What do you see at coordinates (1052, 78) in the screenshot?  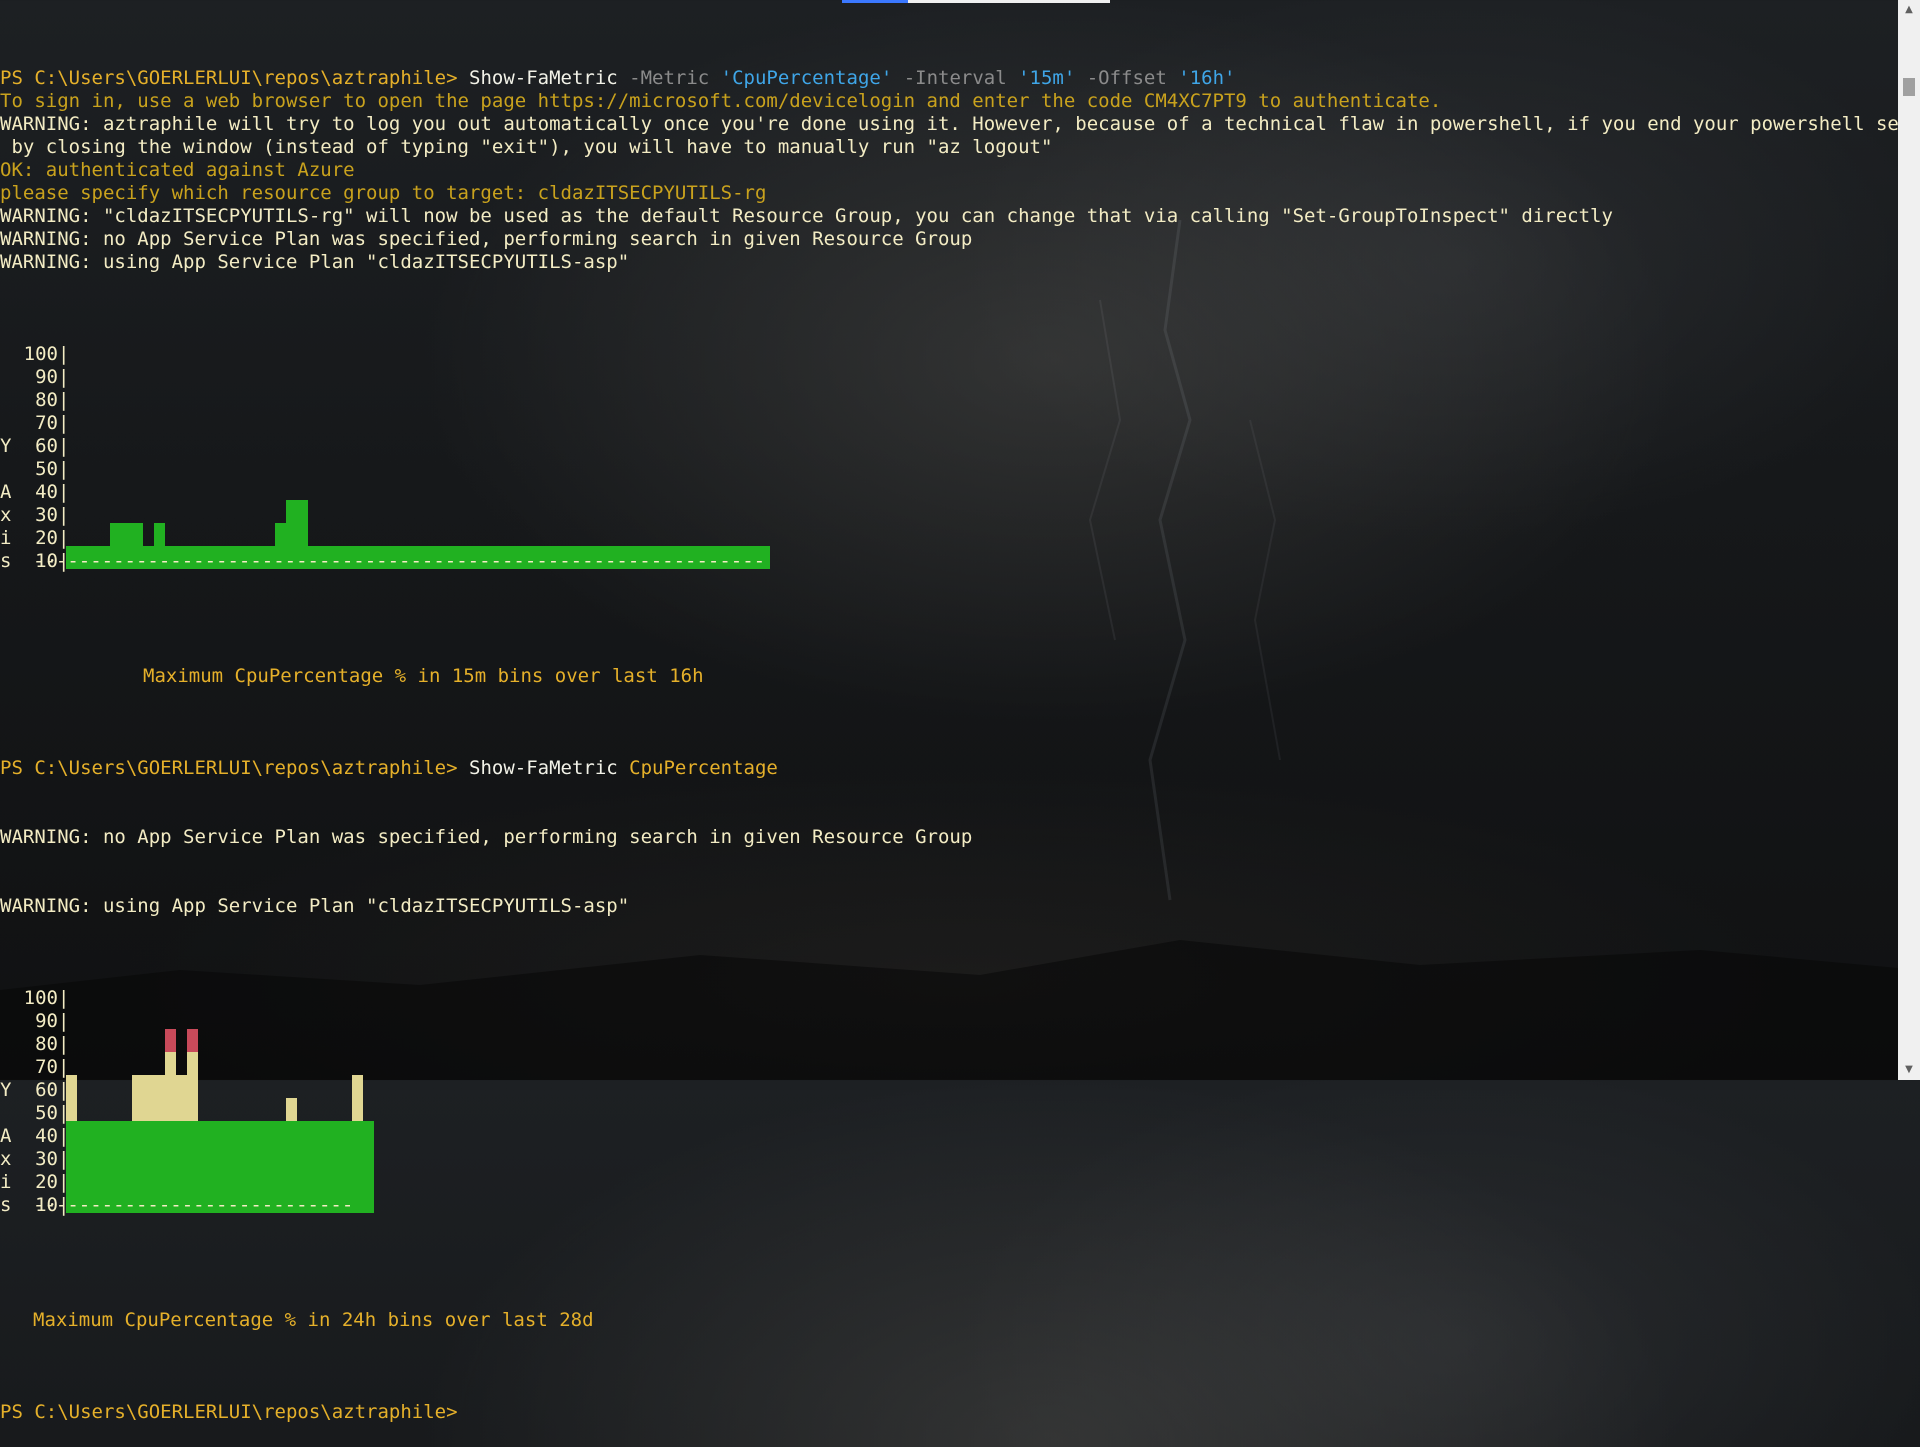 I see `command-token: '15m'` at bounding box center [1052, 78].